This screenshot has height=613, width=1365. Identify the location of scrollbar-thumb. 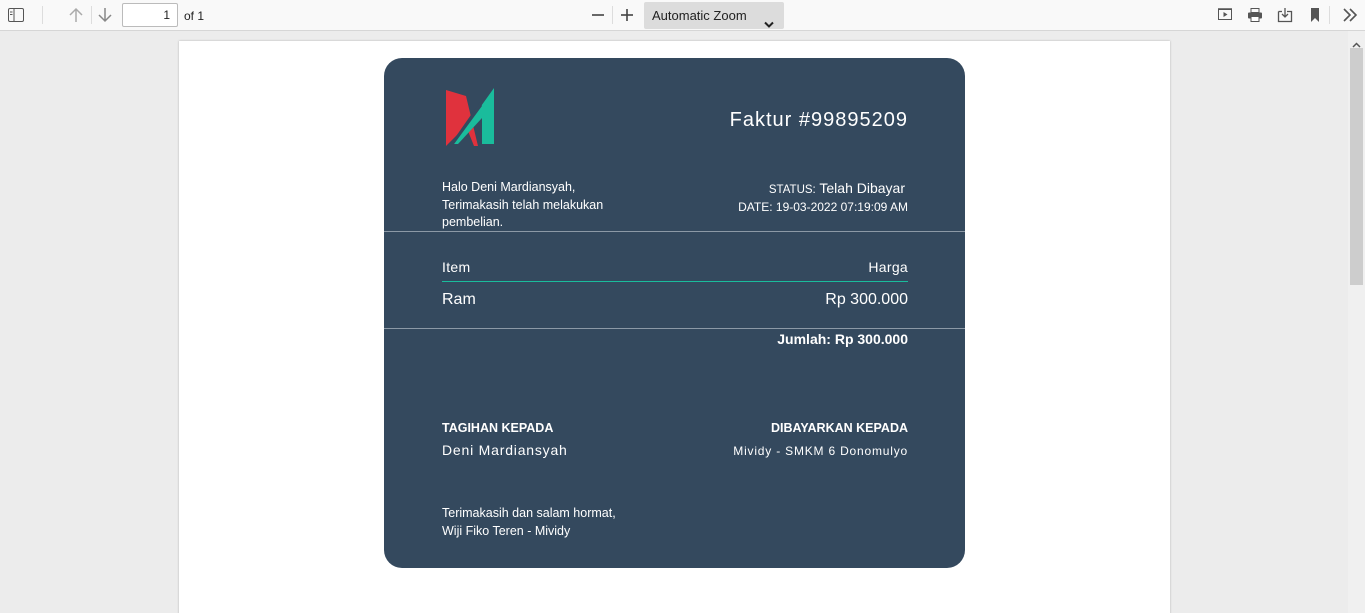
(1356, 166).